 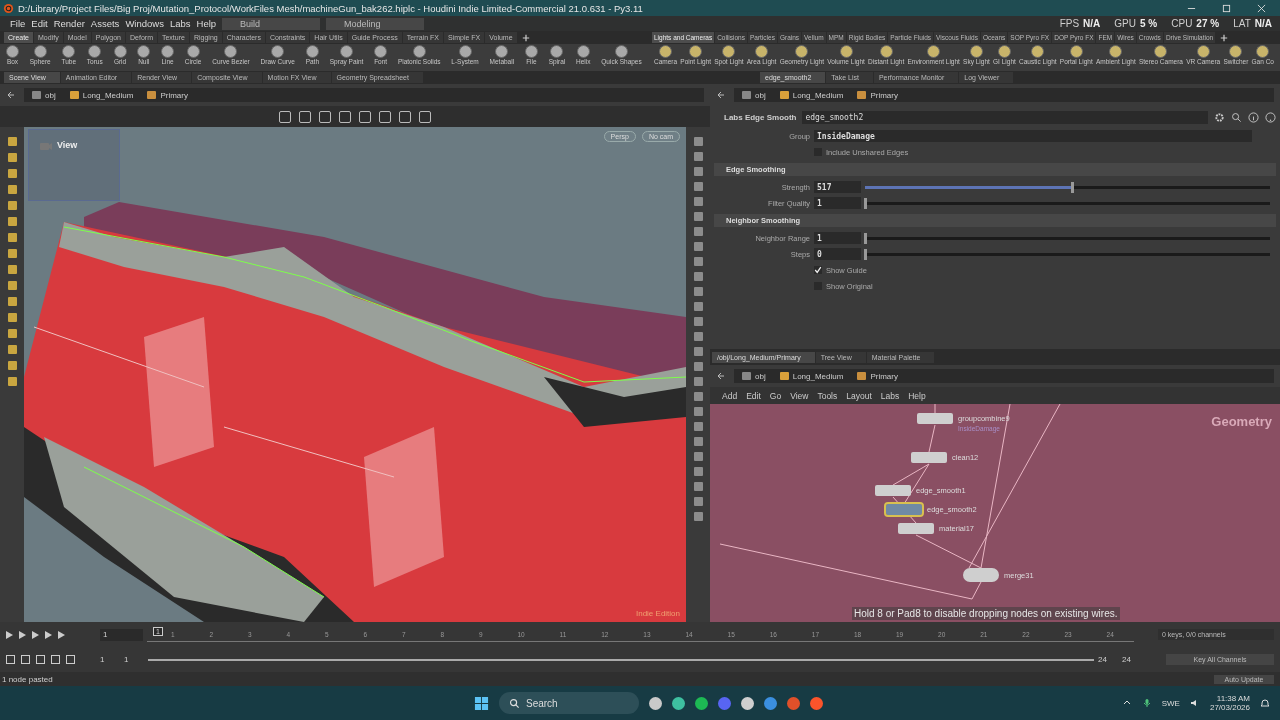 What do you see at coordinates (818, 270) in the screenshot?
I see `checkbox` at bounding box center [818, 270].